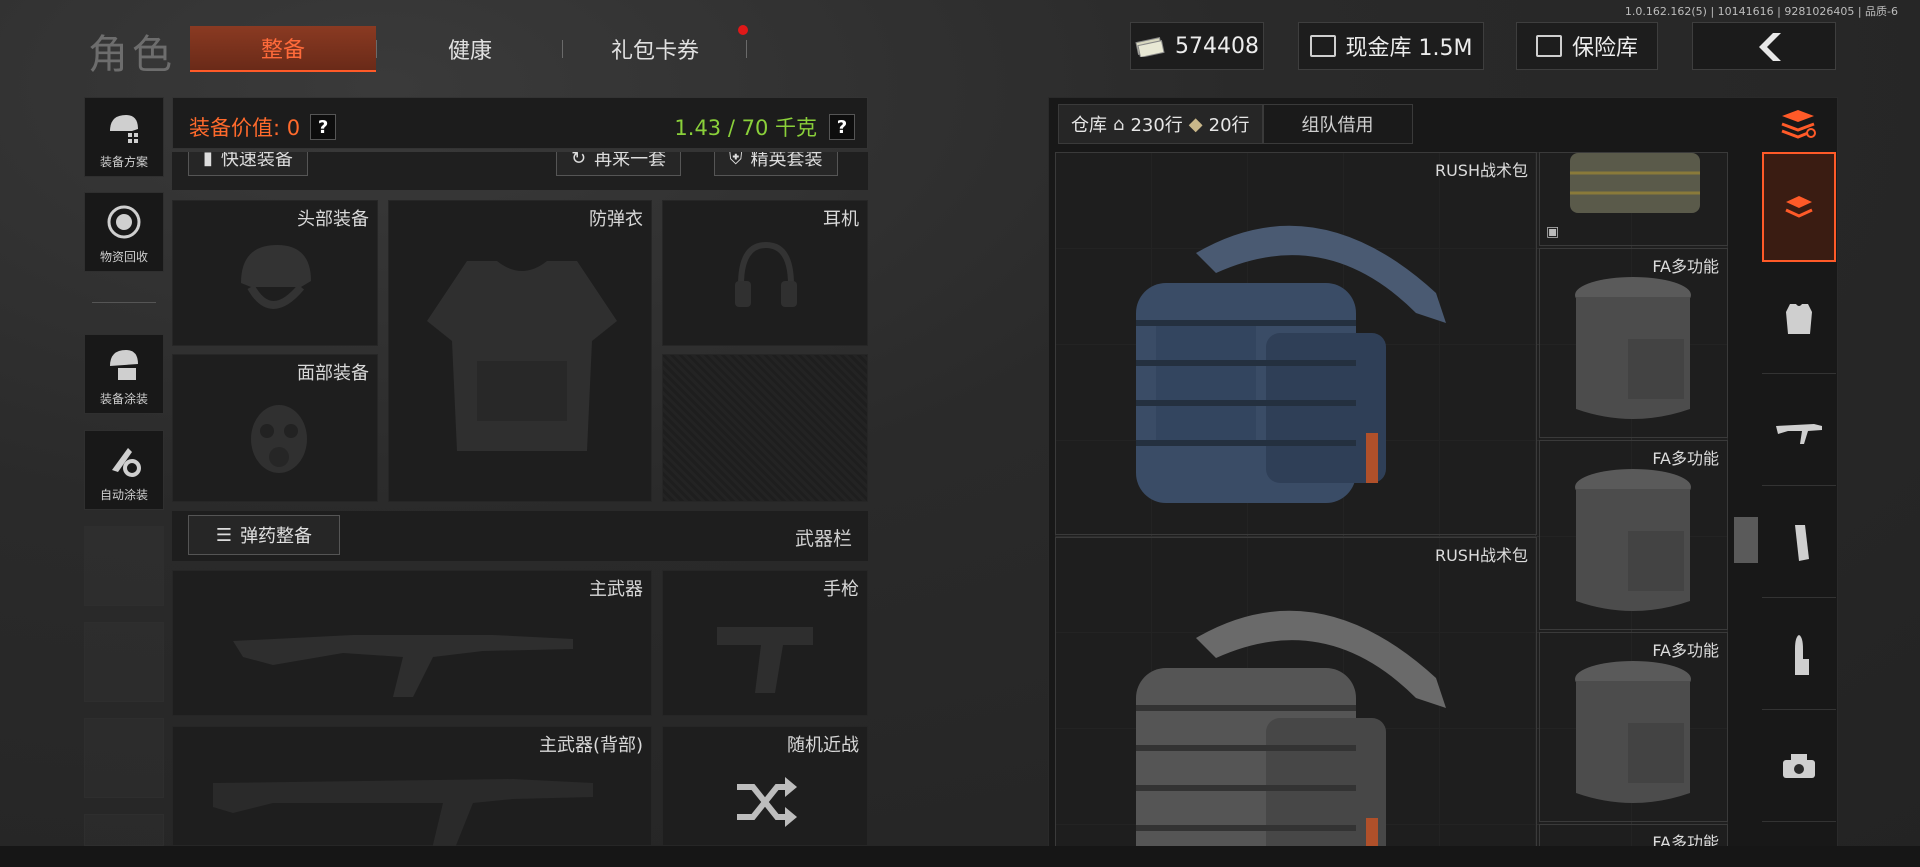 Image resolution: width=1920 pixels, height=867 pixels. I want to click on warehouse-tabs: 仓库 ⌂ 230行 ◆ 20行 组队借用, so click(1235, 124).